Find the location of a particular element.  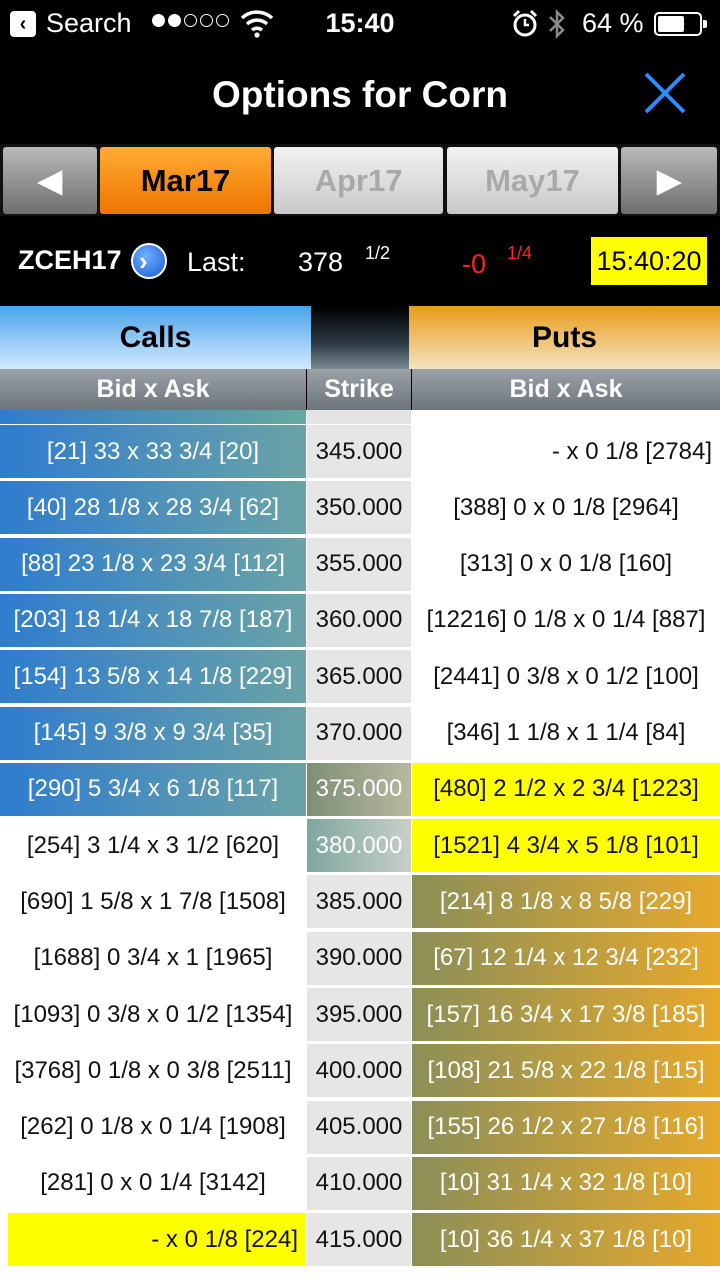

put-bid-ask: - x 0 1/8 [2784] is located at coordinates (566, 451).